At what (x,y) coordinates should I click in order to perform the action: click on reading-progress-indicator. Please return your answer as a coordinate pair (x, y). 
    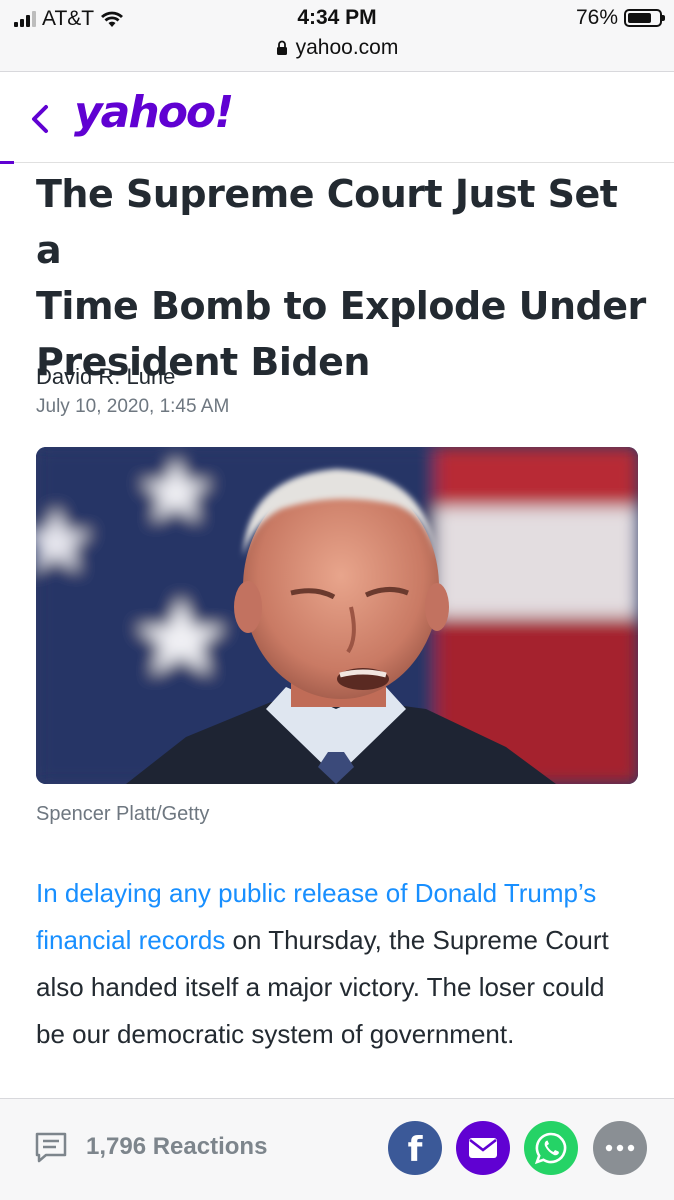
    Looking at the image, I should click on (7, 162).